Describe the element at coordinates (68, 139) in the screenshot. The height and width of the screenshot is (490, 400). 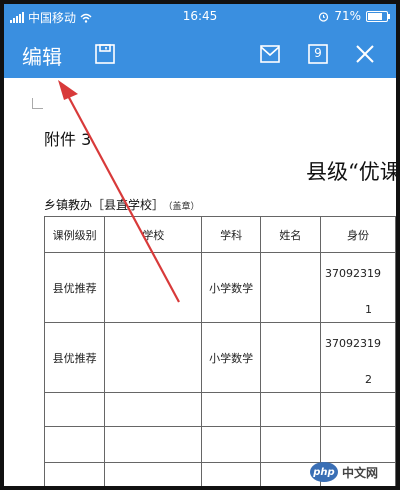
I see `attachment-label: 附件 3` at that location.